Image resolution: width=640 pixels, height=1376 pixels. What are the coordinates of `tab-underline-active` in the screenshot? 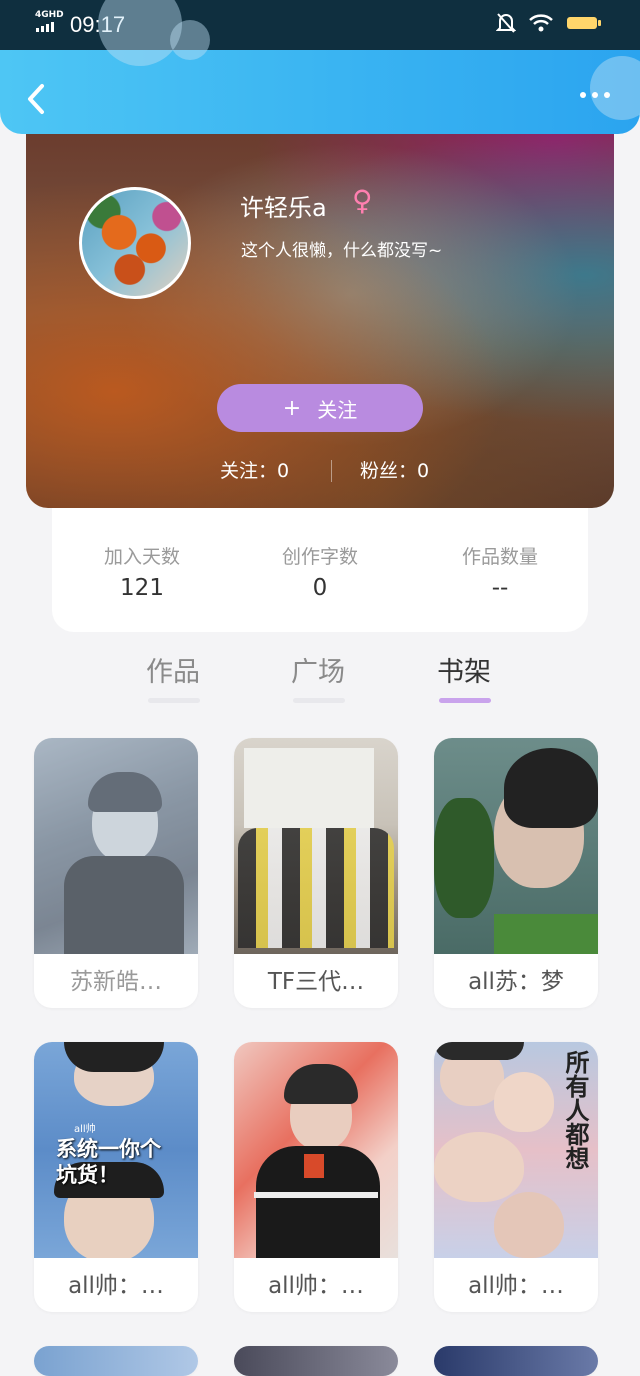 It's located at (465, 700).